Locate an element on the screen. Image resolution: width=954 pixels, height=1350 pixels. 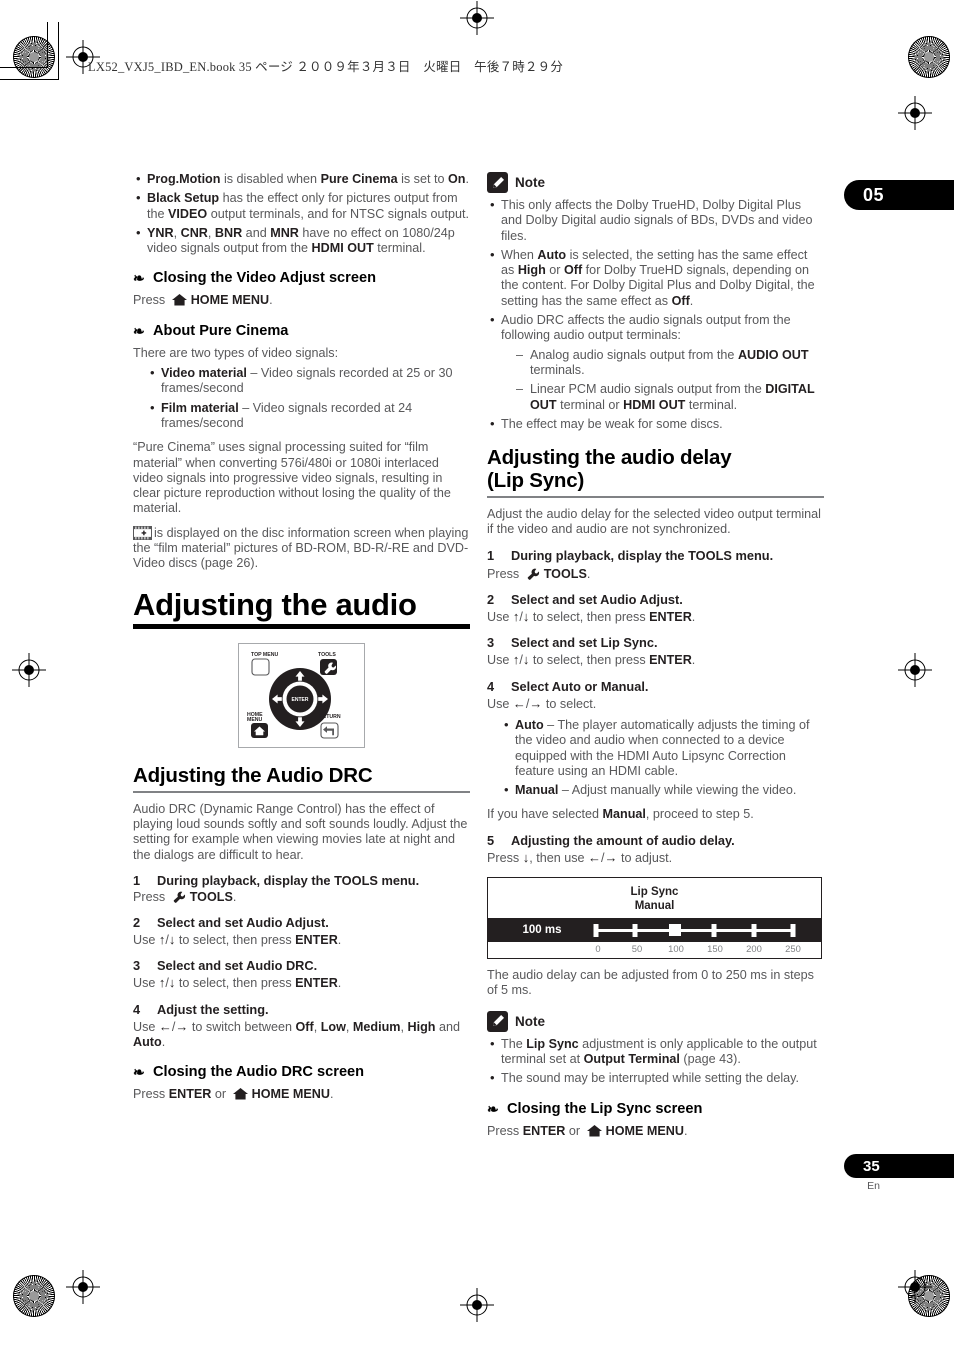
lip-sync-section-title: Adjusting the audio delay (Lip Sync) is located at coordinates (655, 469).